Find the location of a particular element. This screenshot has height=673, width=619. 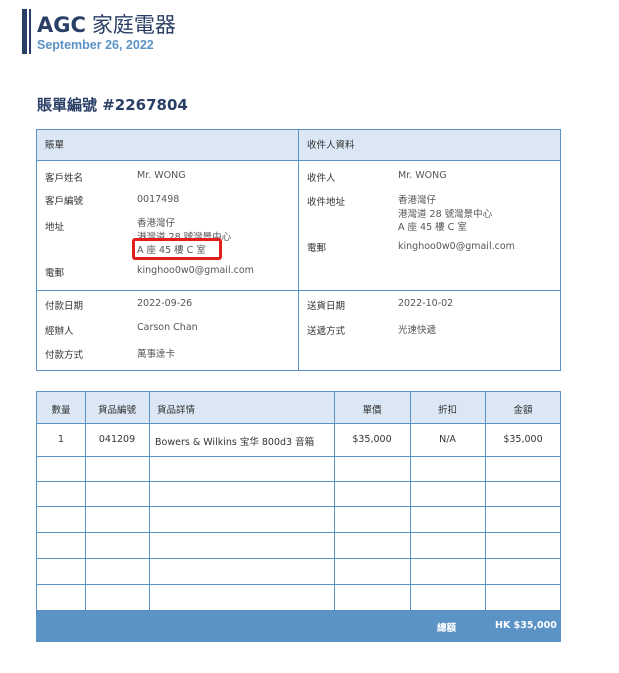

customer-no-label: 客戶編號 is located at coordinates (64, 201).